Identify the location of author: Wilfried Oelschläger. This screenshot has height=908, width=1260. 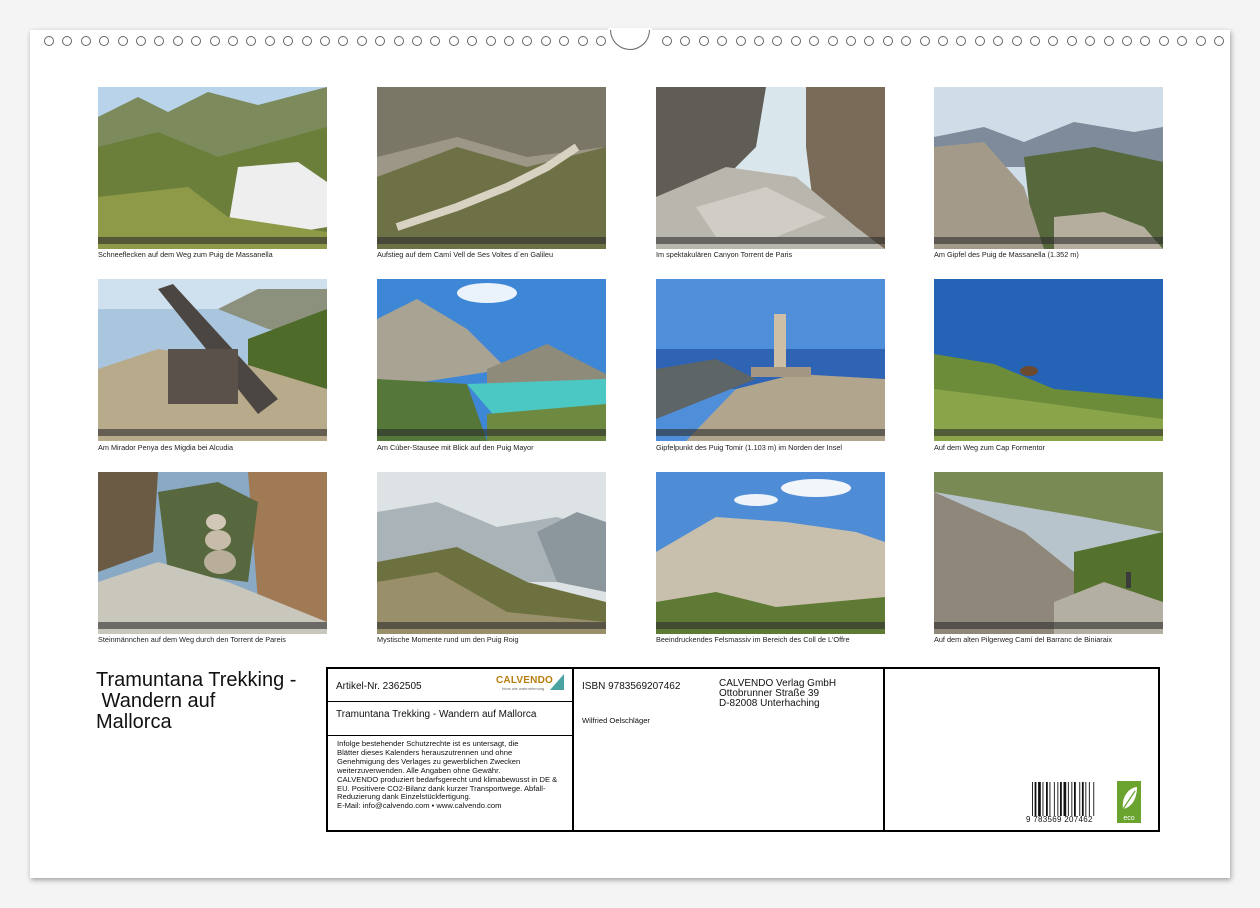
(616, 720).